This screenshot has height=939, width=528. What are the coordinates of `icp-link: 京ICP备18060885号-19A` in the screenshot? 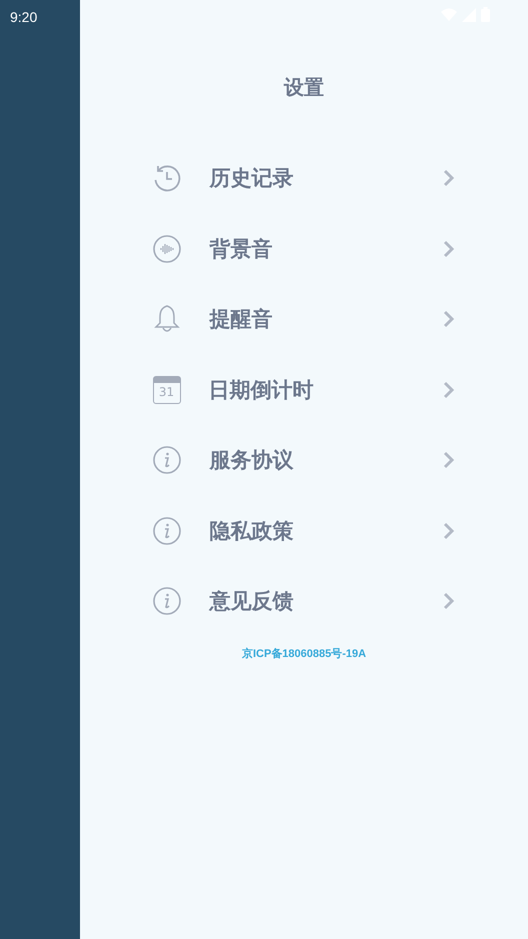 It's located at (304, 653).